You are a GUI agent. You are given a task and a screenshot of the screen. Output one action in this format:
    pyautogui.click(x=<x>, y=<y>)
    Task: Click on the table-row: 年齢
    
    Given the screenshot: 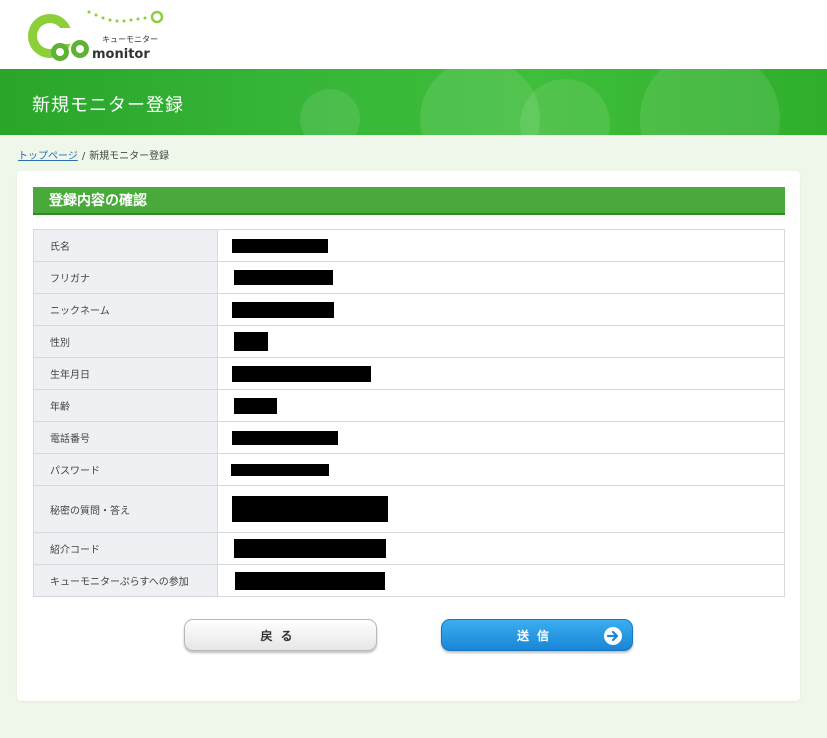 What is the action you would take?
    pyautogui.click(x=409, y=405)
    